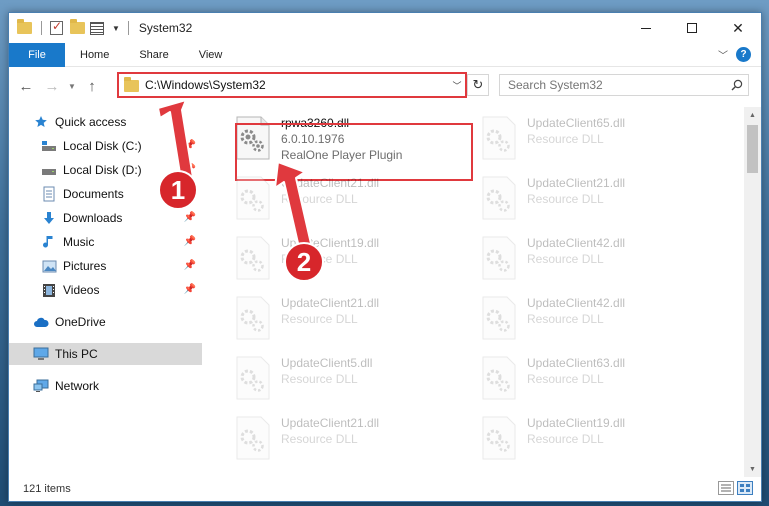  What do you see at coordinates (105, 122) in the screenshot?
I see `sidebar-item-quick-access: Quick access` at bounding box center [105, 122].